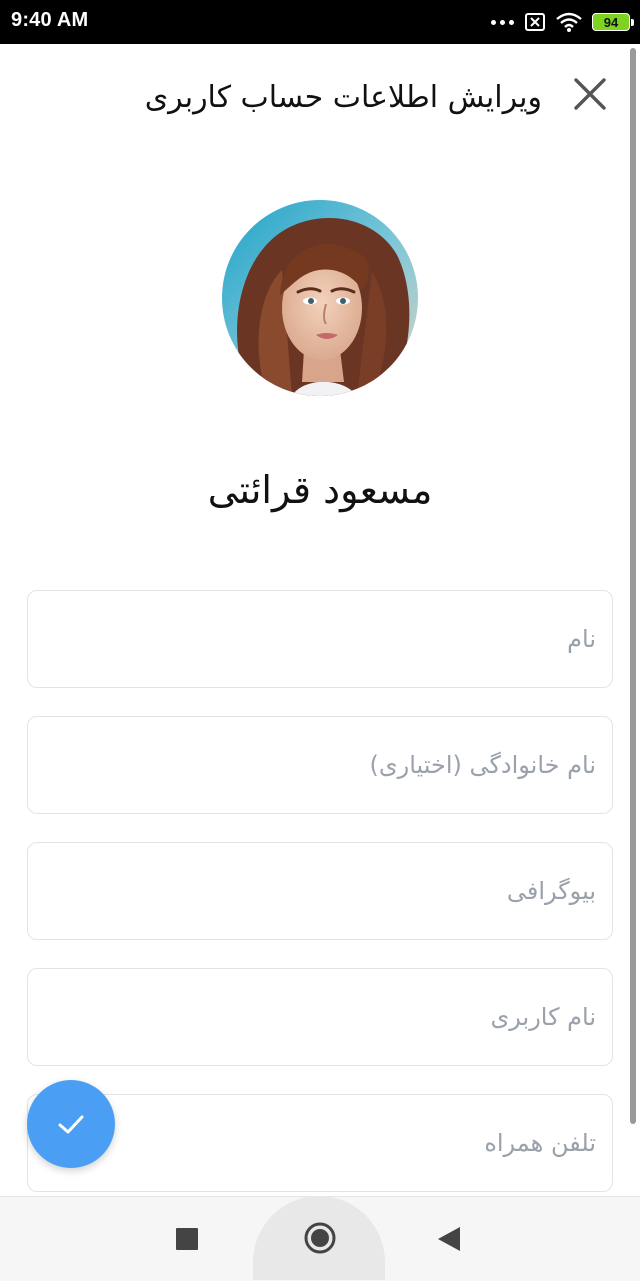 The height and width of the screenshot is (1281, 640). I want to click on close-button, so click(590, 94).